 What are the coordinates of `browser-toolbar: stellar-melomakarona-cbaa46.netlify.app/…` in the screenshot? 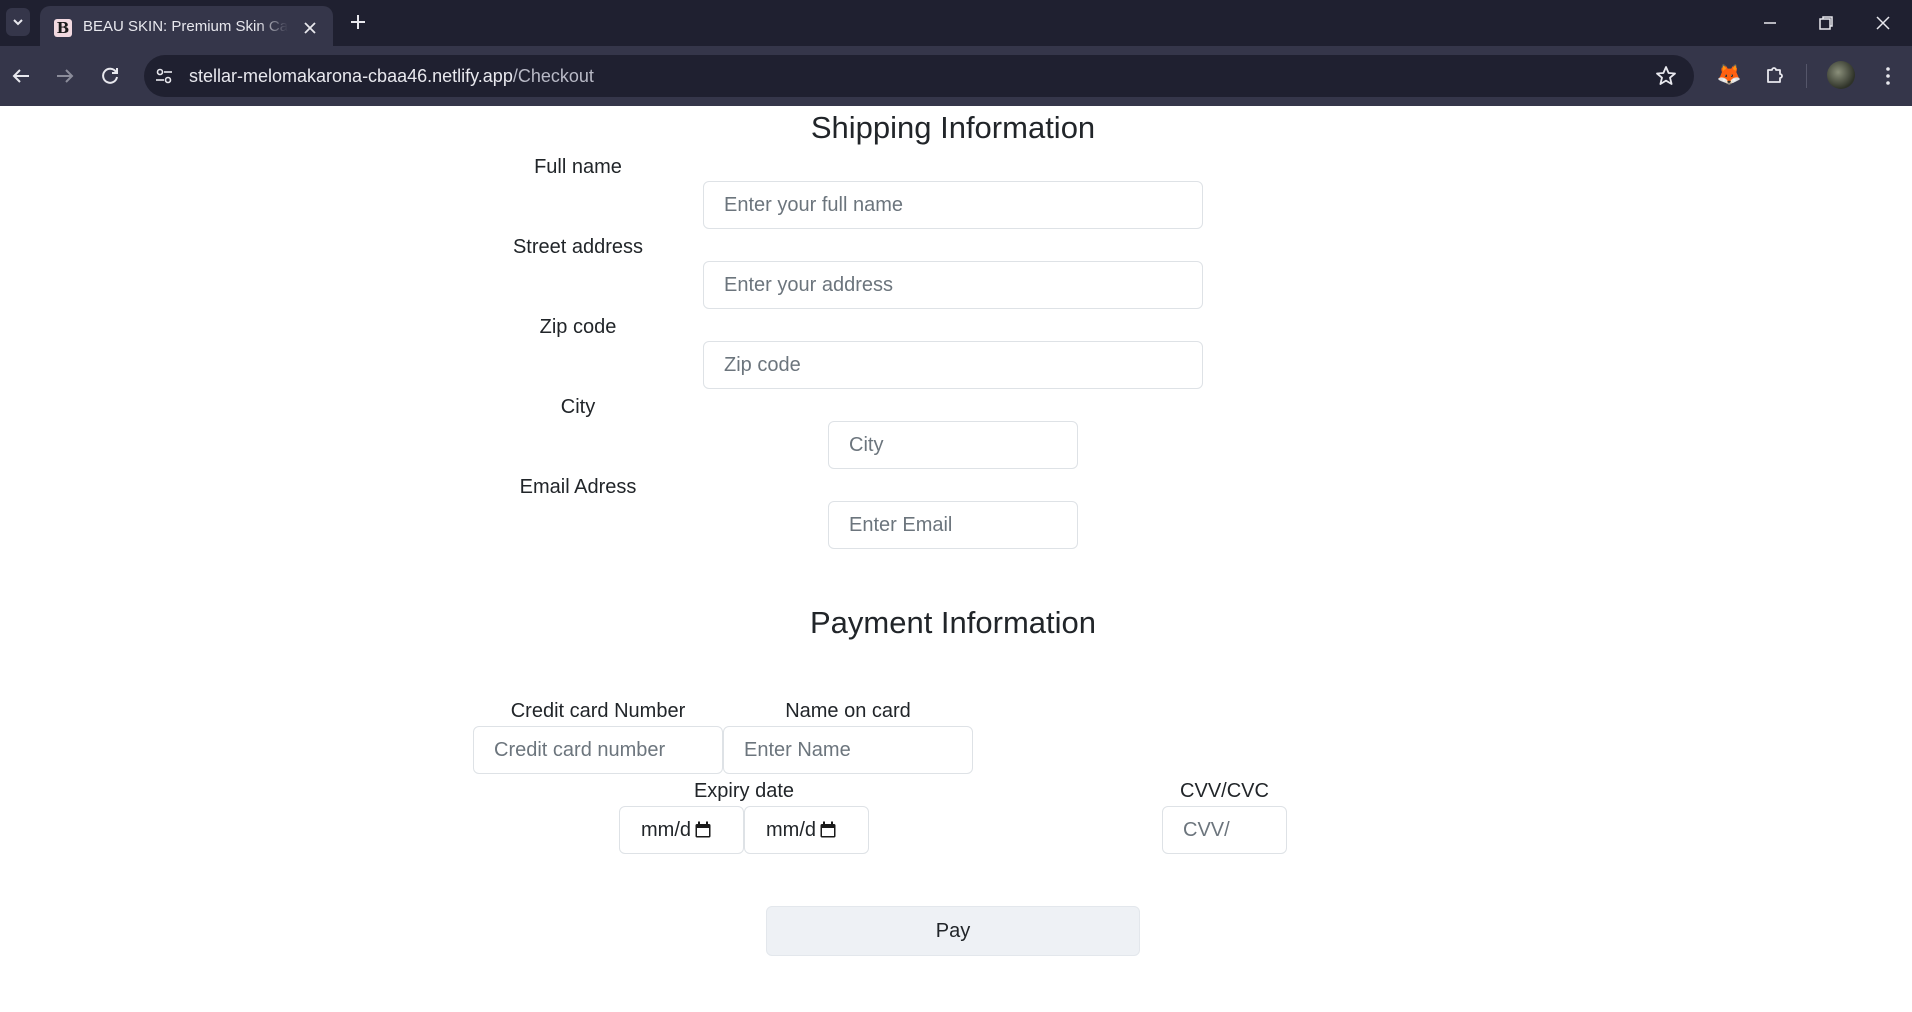 It's located at (956, 76).